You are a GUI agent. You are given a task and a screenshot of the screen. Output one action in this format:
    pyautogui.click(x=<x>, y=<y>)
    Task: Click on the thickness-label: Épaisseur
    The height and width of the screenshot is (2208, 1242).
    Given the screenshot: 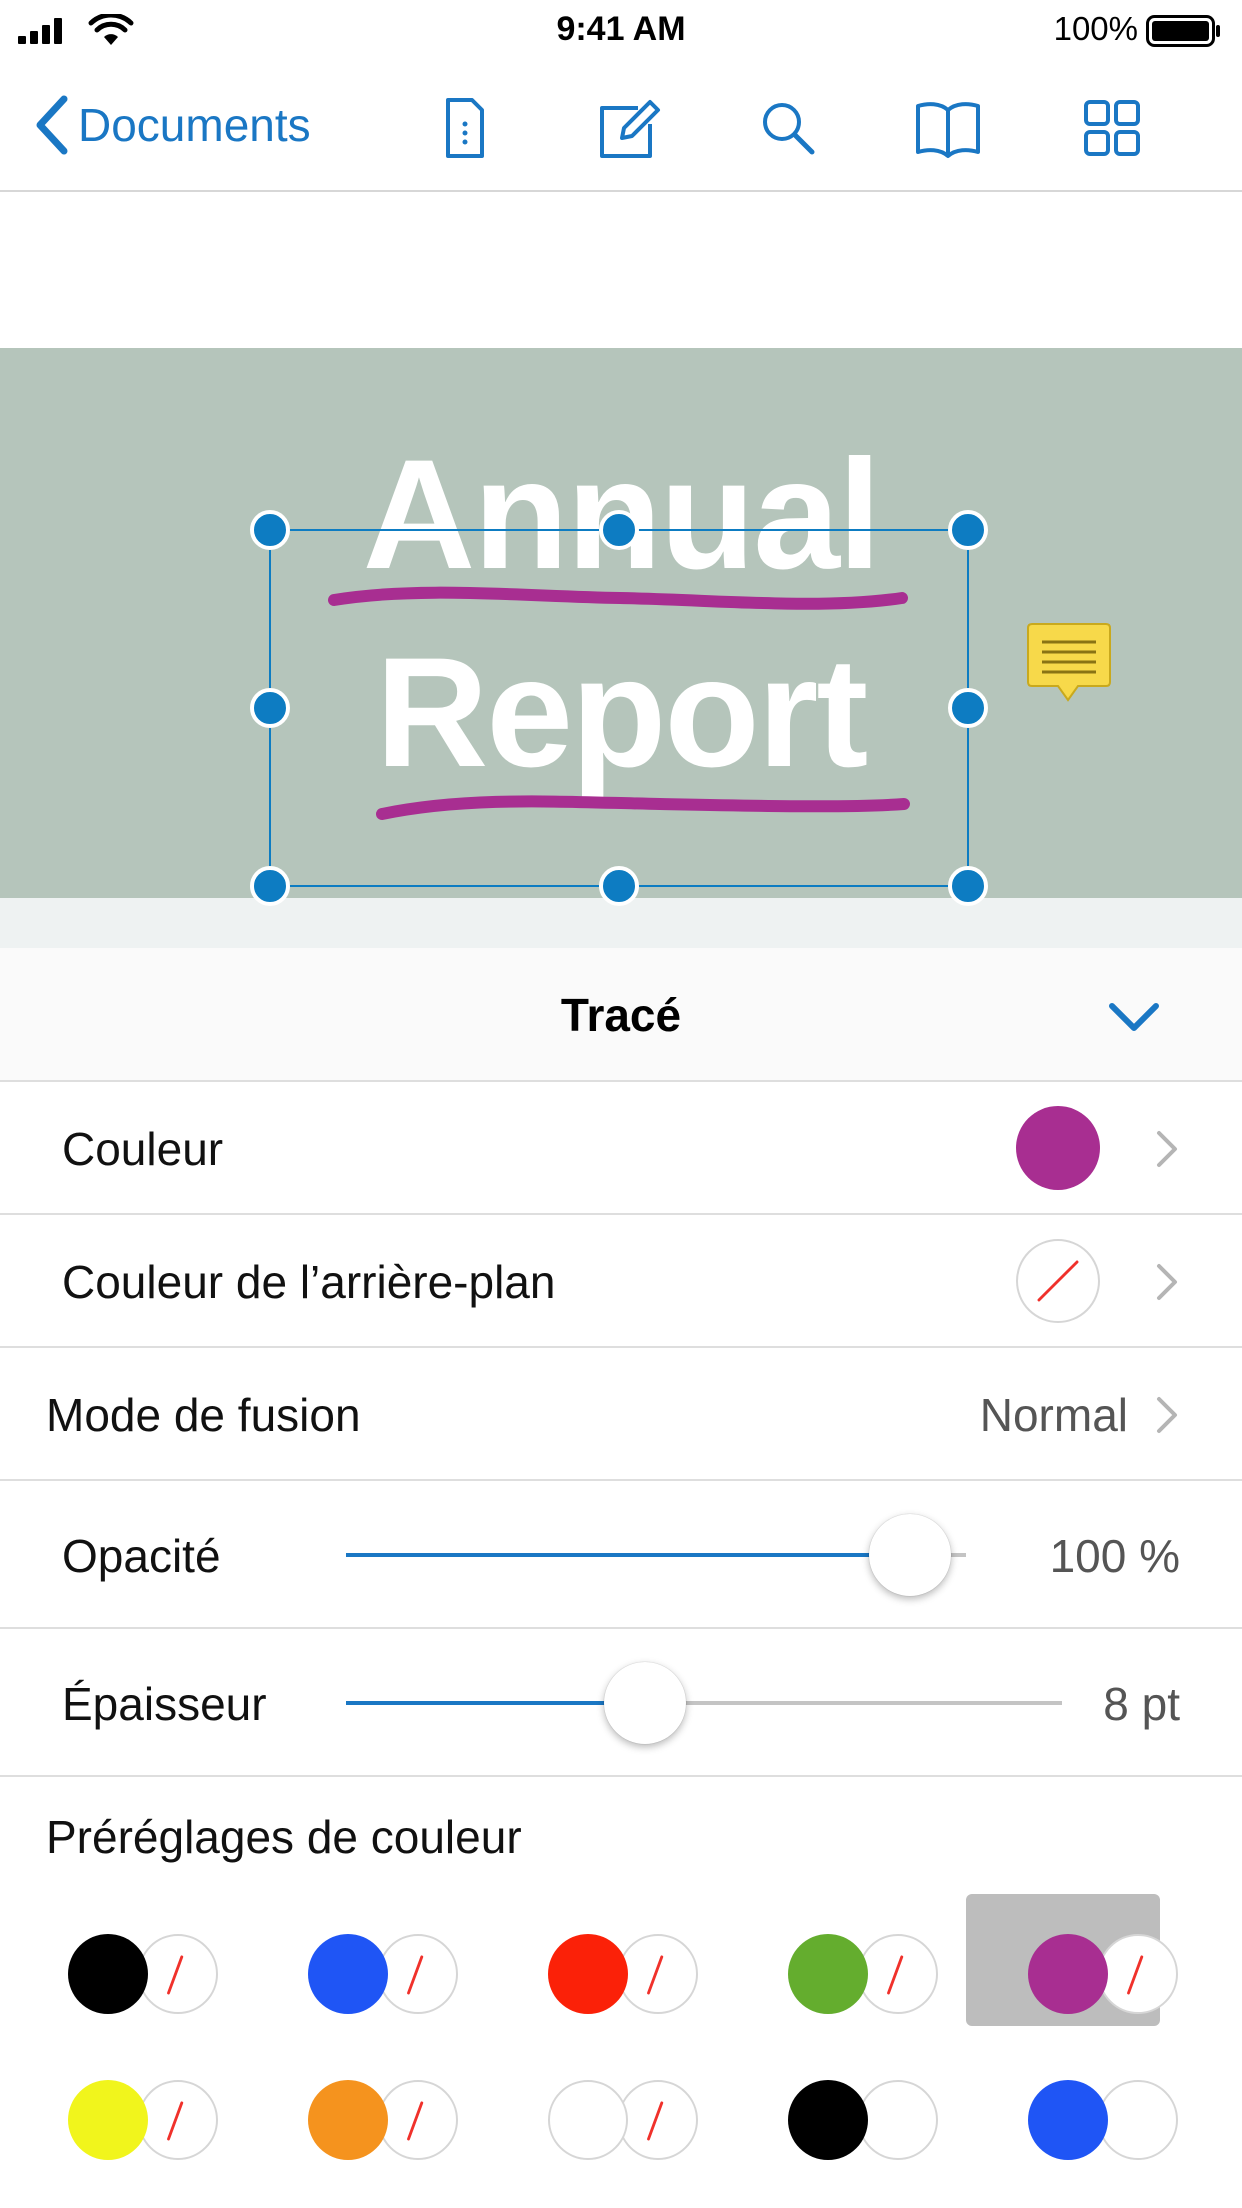 What is the action you would take?
    pyautogui.click(x=164, y=1704)
    